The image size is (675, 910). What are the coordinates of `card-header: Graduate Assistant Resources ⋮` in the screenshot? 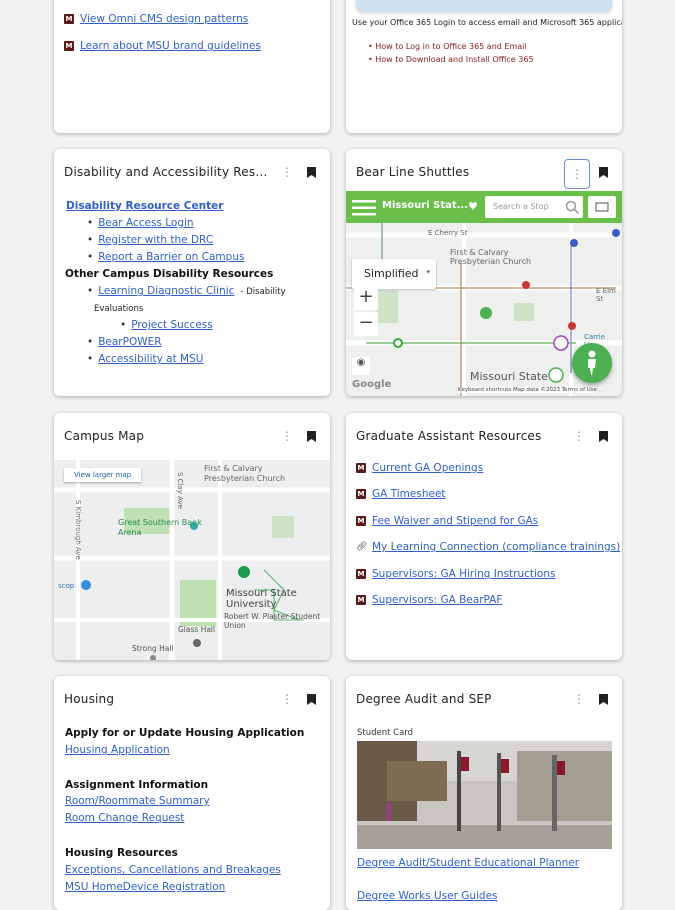 It's located at (485, 436).